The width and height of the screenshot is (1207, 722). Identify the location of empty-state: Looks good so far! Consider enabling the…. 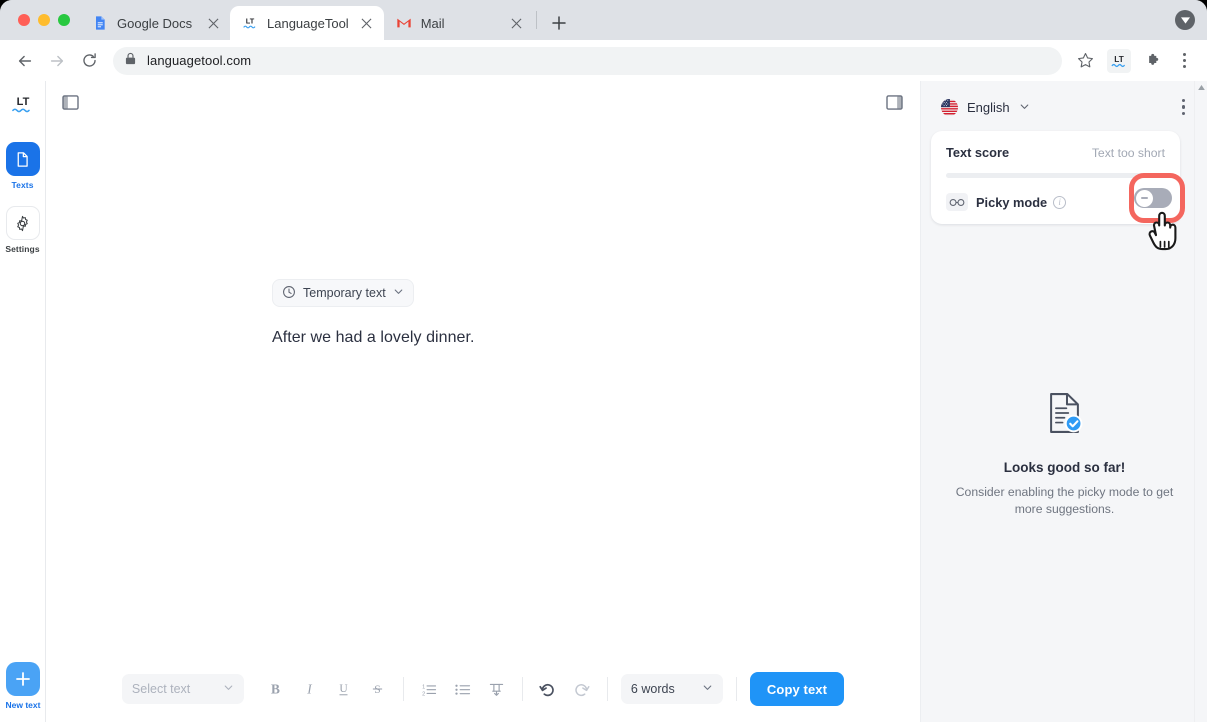
(1064, 454).